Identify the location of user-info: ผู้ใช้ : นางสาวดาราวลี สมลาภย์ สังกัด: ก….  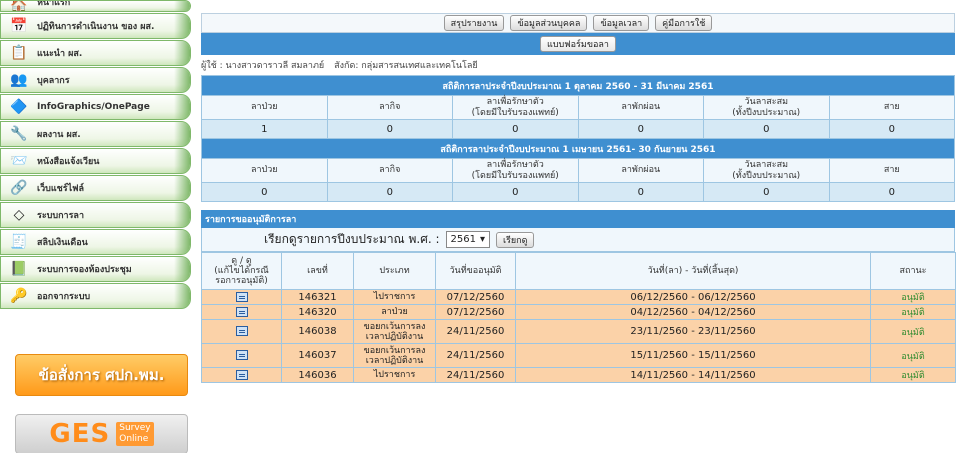
(578, 65).